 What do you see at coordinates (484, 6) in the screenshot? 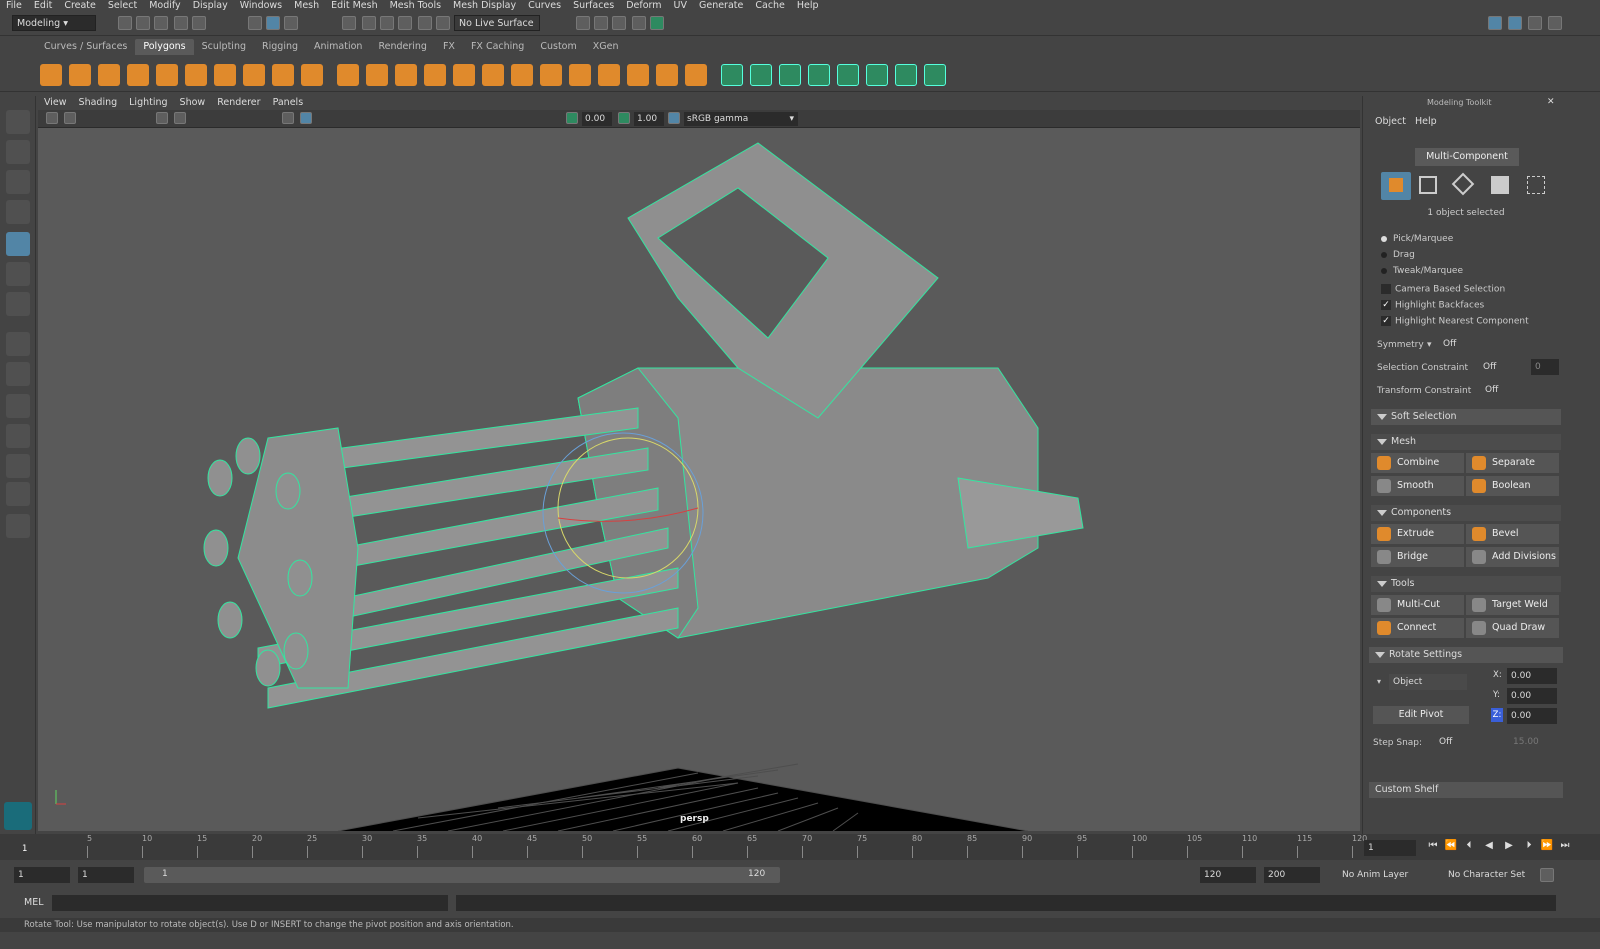
I see `menu-mesh-display: Mesh Display` at bounding box center [484, 6].